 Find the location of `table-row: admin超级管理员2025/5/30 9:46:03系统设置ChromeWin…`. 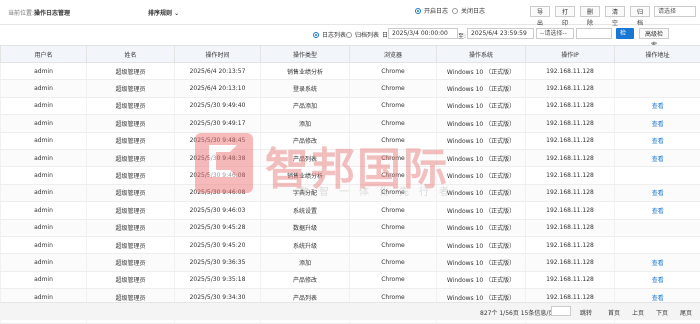

table-row: admin超级管理员2025/5/30 9:46:03系统设置ChromeWin… is located at coordinates (350, 210).